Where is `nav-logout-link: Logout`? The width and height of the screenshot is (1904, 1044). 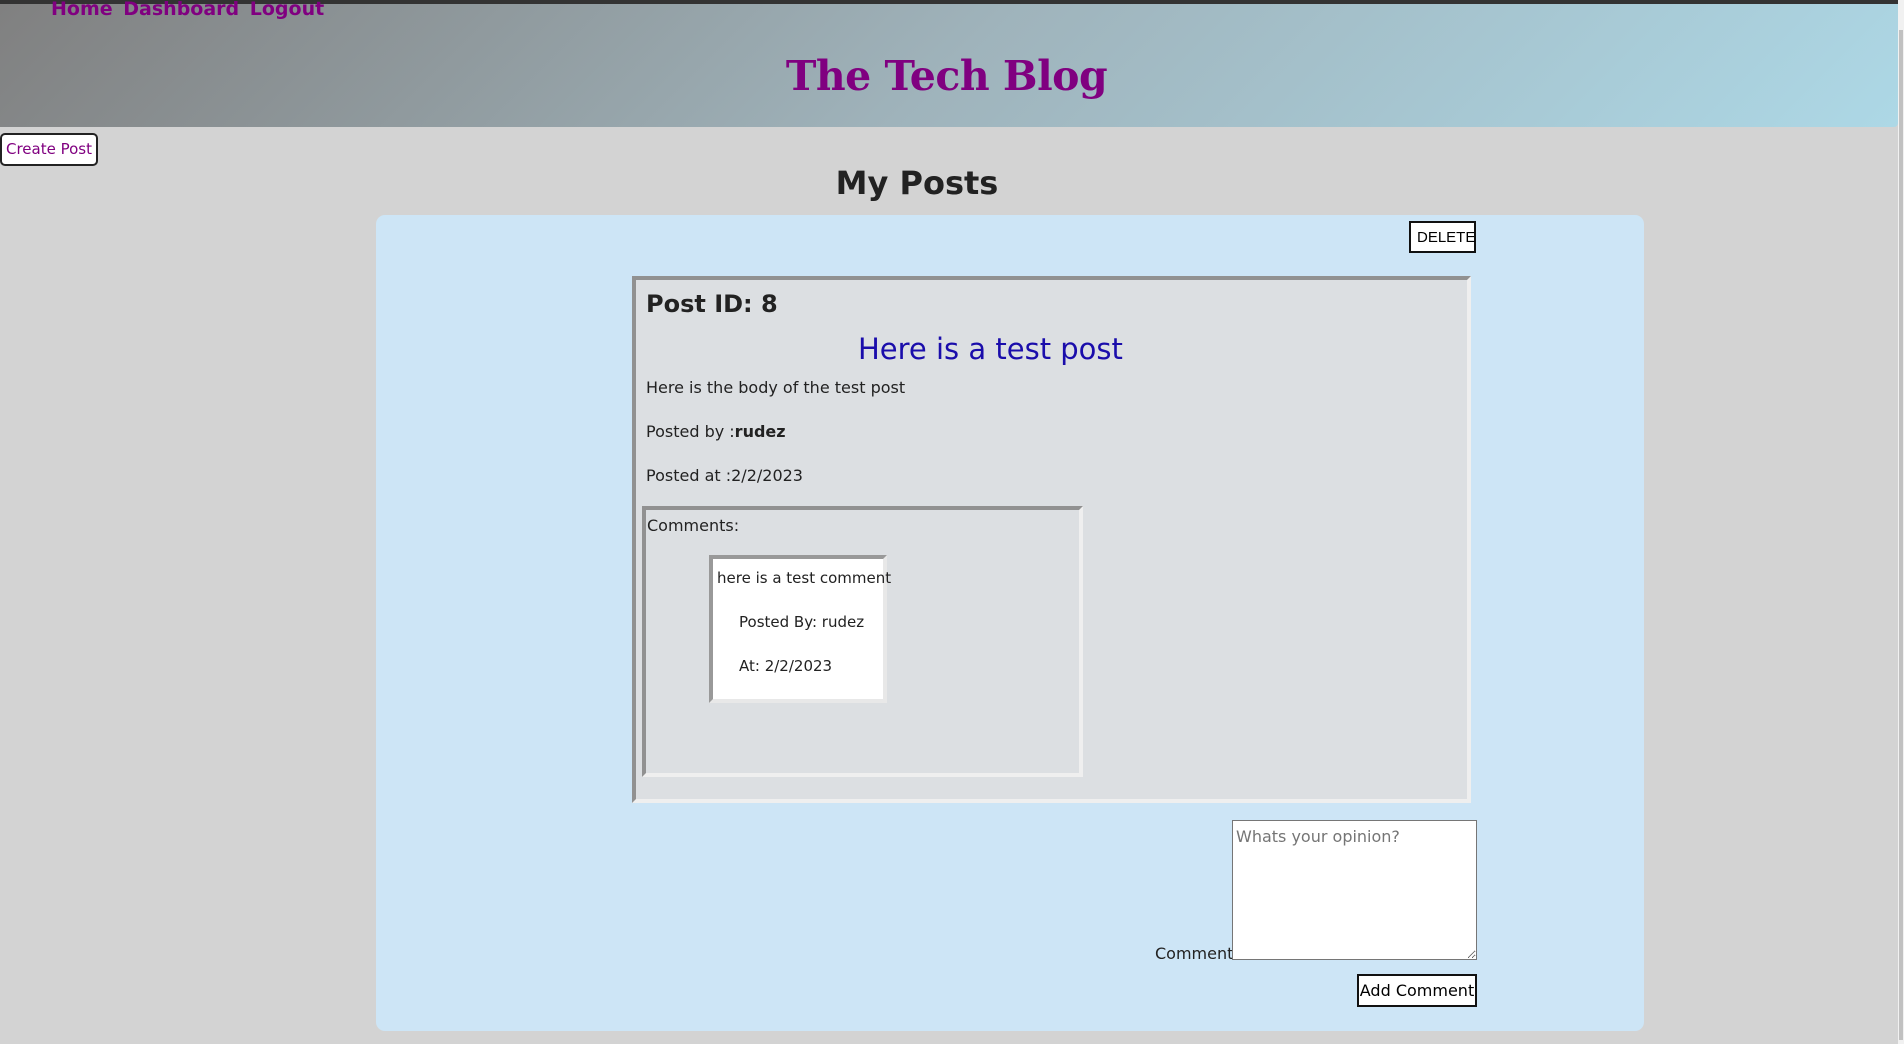
nav-logout-link: Logout is located at coordinates (287, 10).